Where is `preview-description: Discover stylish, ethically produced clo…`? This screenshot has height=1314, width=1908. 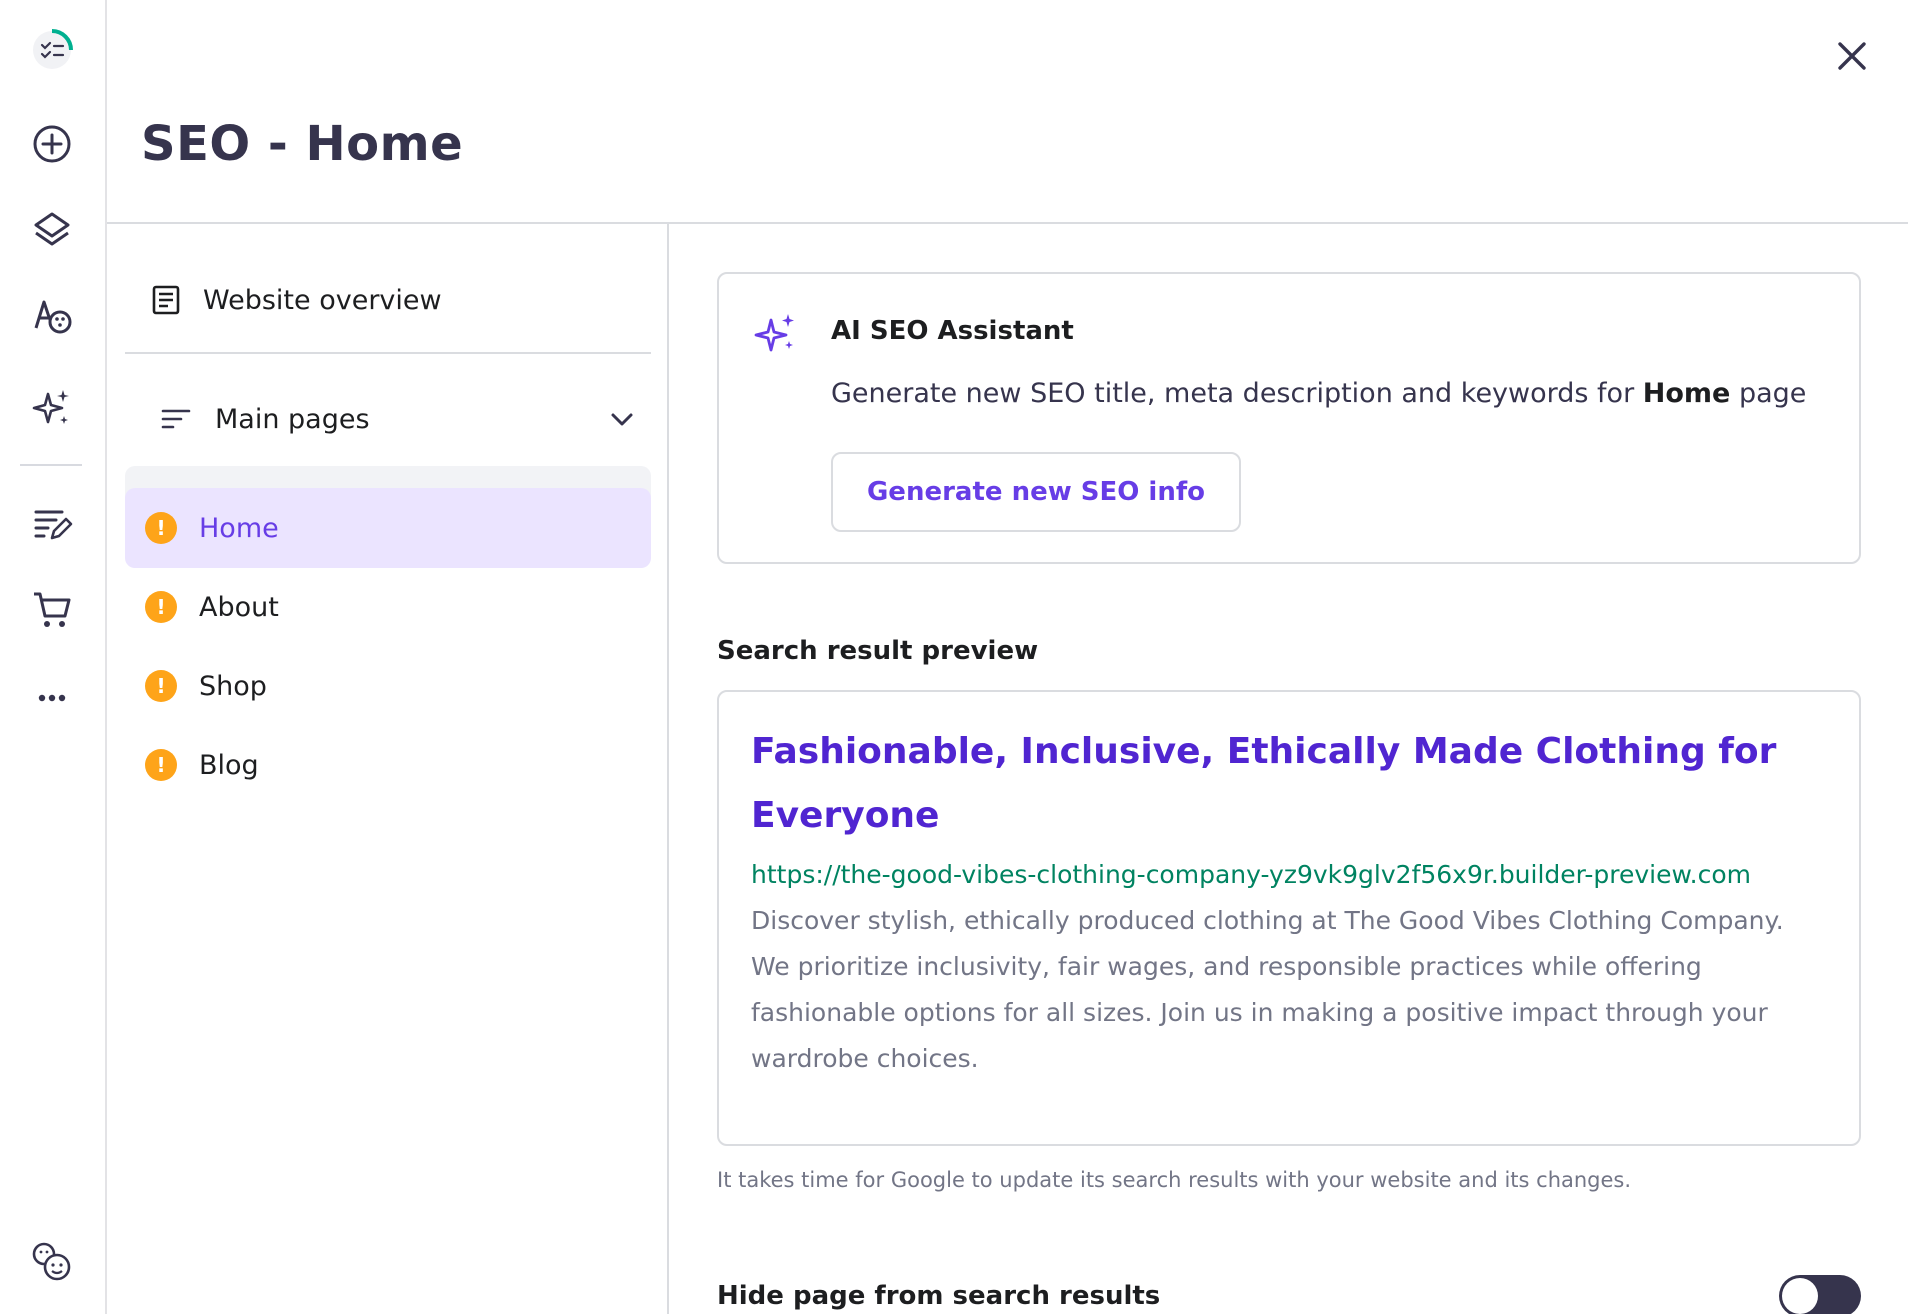 preview-description: Discover stylish, ethically produced clo… is located at coordinates (1267, 989).